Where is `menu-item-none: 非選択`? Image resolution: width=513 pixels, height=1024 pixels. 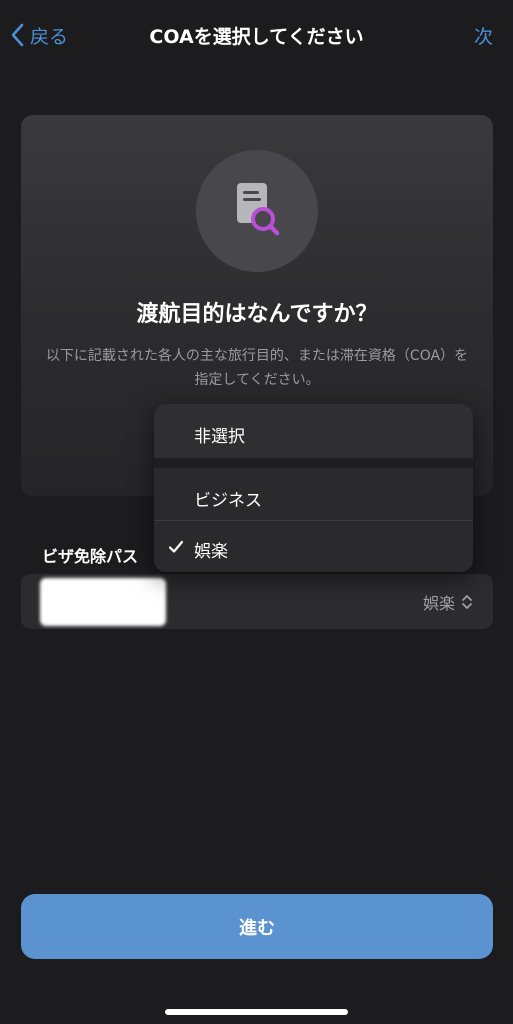
menu-item-none: 非選択 is located at coordinates (313, 431).